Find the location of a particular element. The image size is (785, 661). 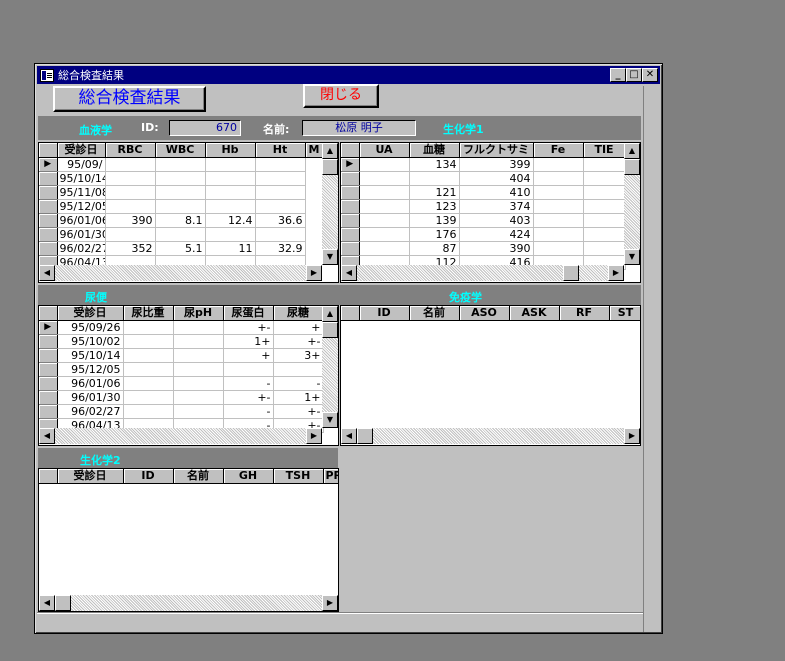

value-cell: 12.4 is located at coordinates (230, 220).